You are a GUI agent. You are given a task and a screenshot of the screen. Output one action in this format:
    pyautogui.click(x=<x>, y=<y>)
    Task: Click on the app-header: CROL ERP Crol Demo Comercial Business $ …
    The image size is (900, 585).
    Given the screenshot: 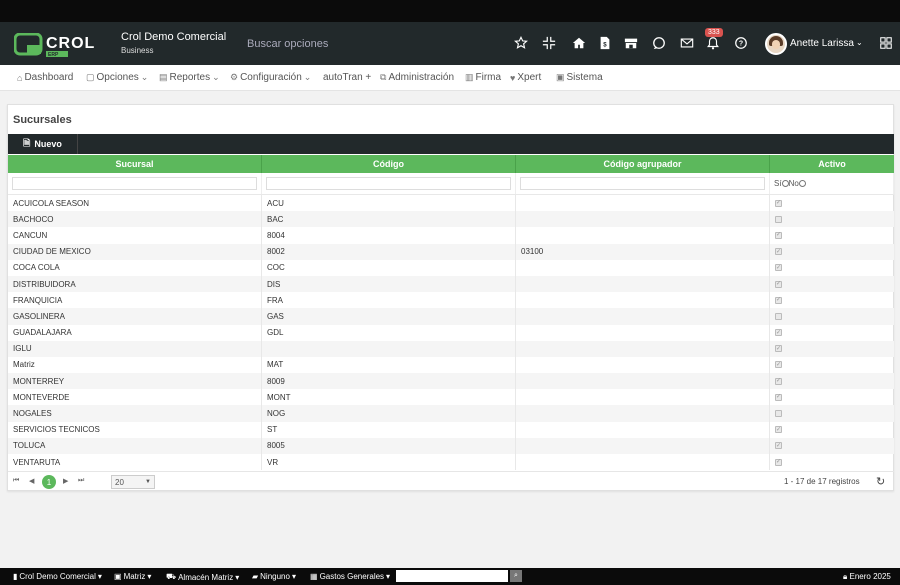 What is the action you would take?
    pyautogui.click(x=450, y=43)
    